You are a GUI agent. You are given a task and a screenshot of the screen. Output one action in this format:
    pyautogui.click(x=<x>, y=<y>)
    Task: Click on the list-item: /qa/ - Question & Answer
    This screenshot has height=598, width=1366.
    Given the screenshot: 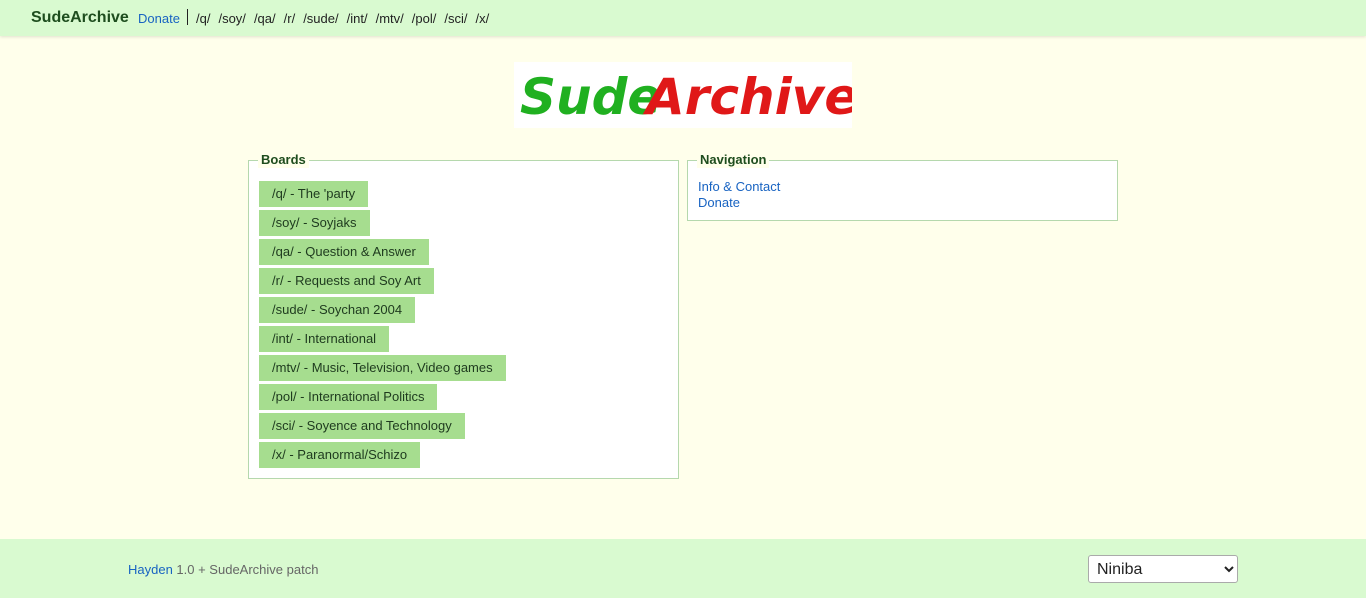 What is the action you would take?
    pyautogui.click(x=382, y=253)
    